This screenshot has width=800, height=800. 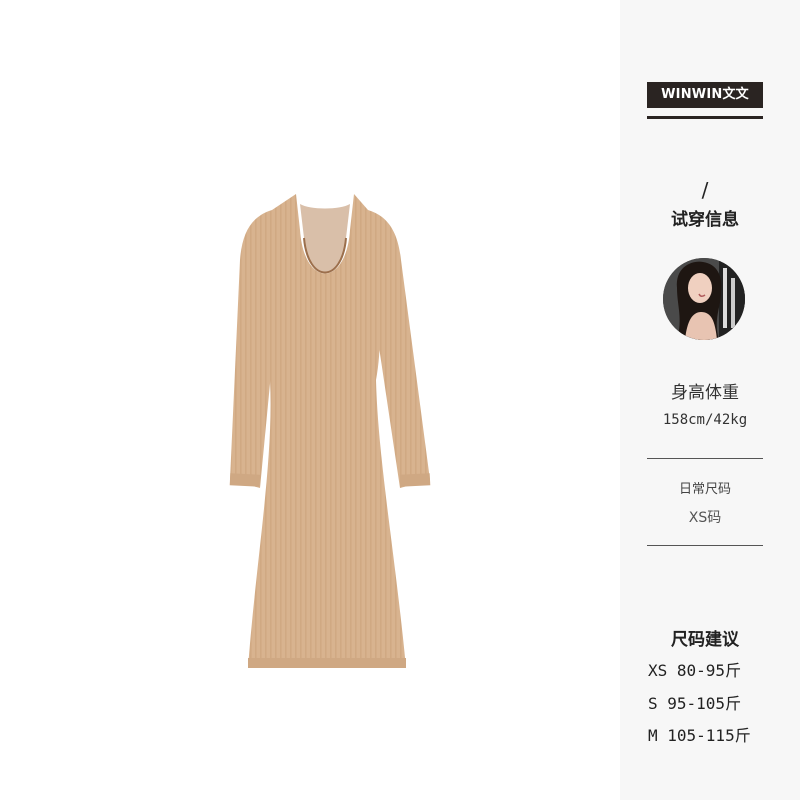 What do you see at coordinates (705, 640) in the screenshot?
I see `size-guide-title: 尺码建议` at bounding box center [705, 640].